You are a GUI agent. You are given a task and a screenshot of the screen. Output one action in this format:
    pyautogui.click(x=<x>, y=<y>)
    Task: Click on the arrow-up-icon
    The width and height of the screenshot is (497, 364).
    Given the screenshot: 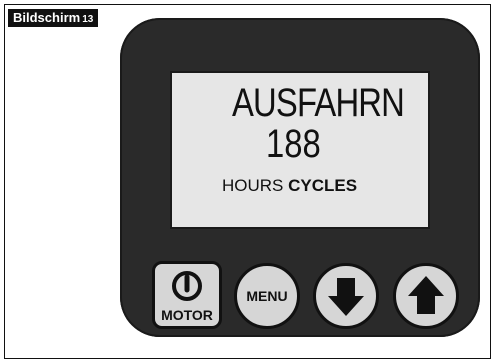 What is the action you would take?
    pyautogui.click(x=426, y=295)
    